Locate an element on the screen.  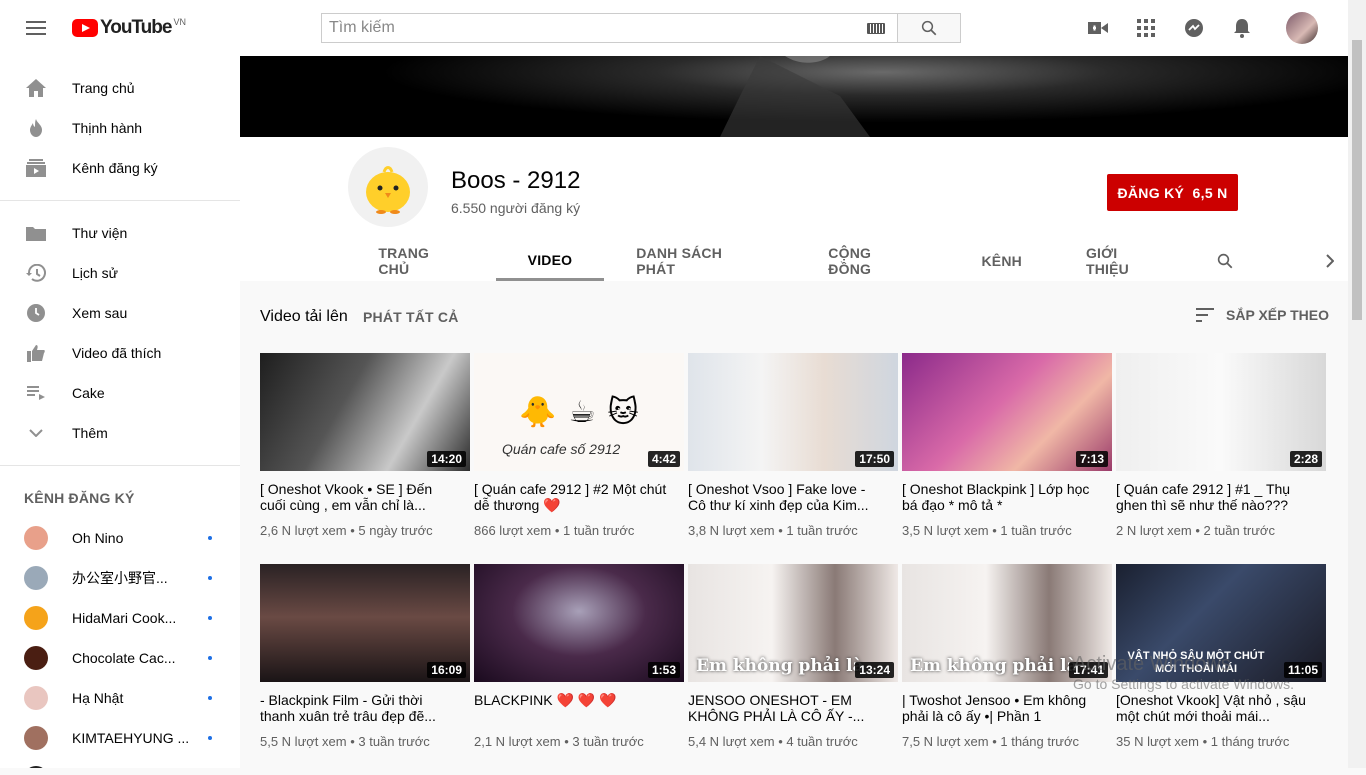
video-metadata: 3,5 N lượt xem • 1 tuần trước is located at coordinates (1007, 530).